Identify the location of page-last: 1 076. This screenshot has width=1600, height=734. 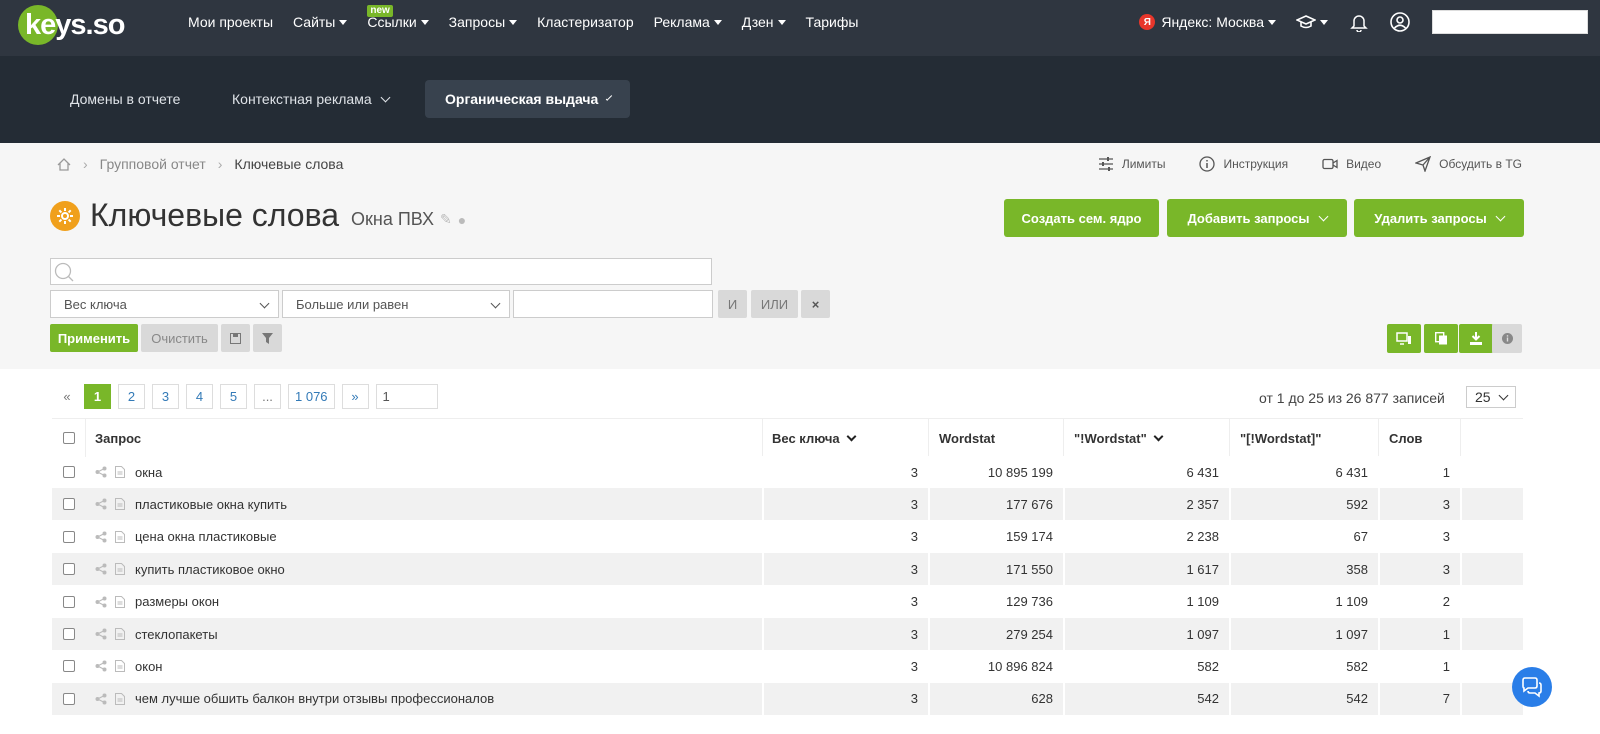
(311, 396).